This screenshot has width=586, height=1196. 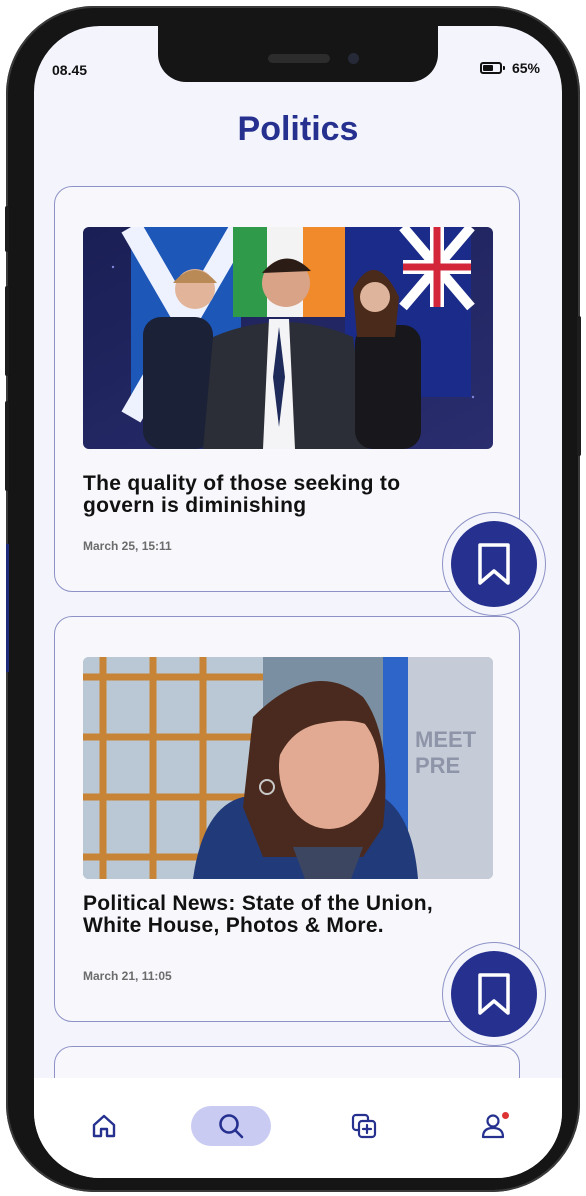 What do you see at coordinates (7, 229) in the screenshot?
I see `mute-switch` at bounding box center [7, 229].